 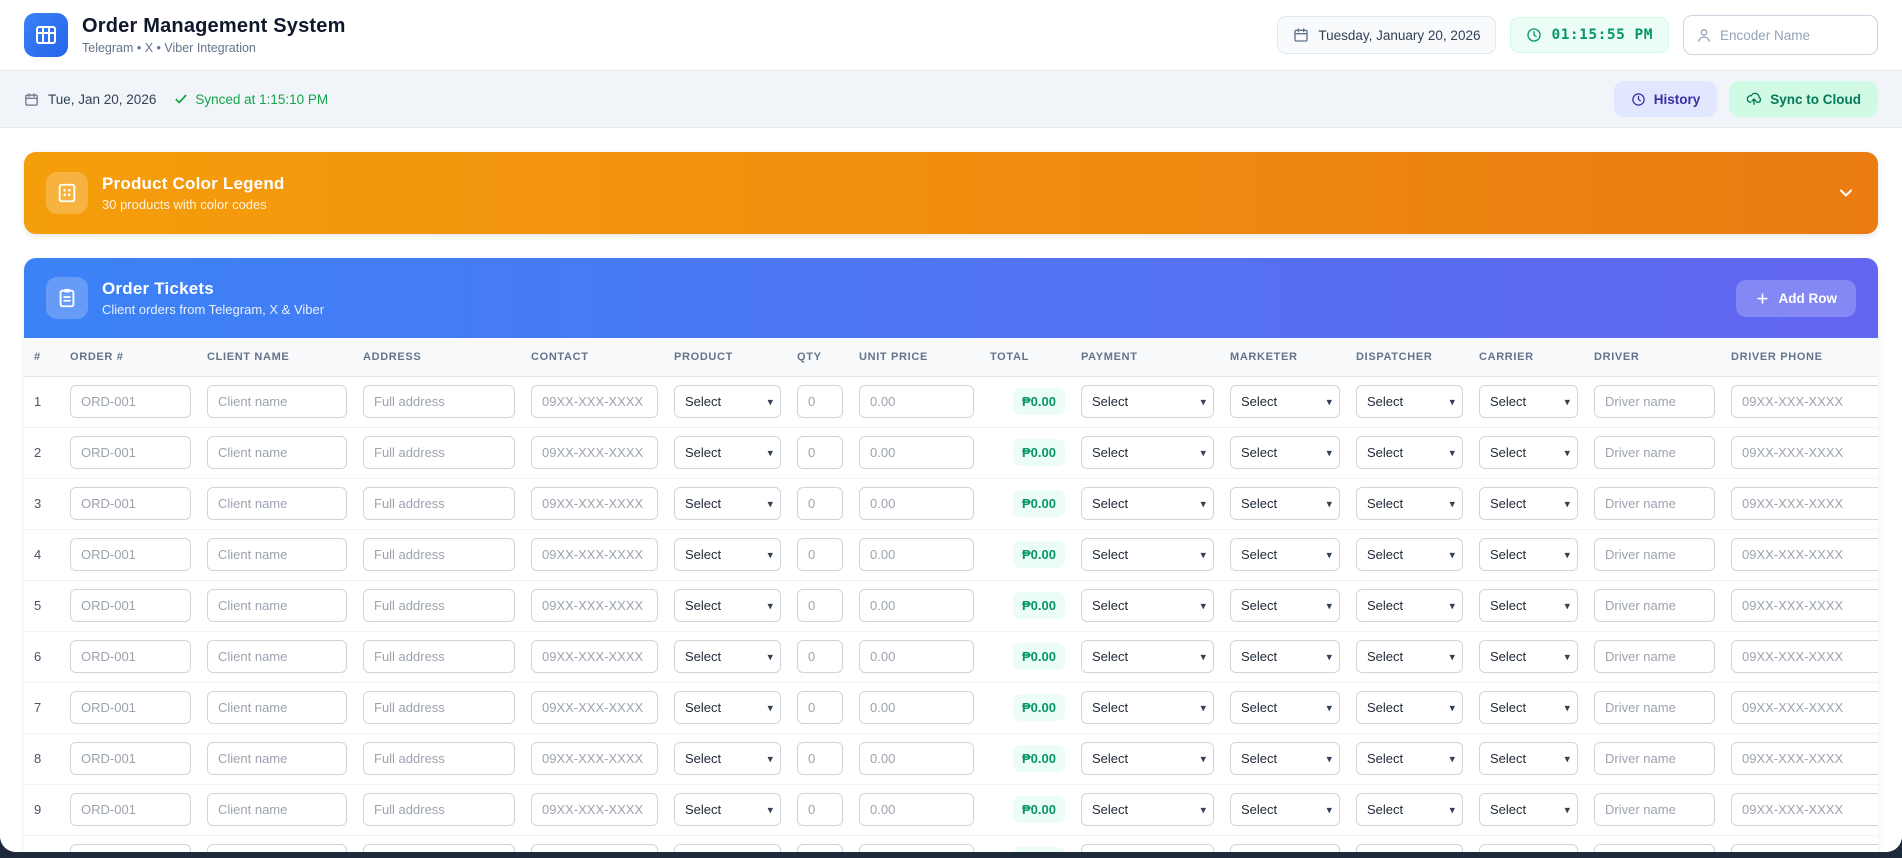 I want to click on history-button: History, so click(x=1665, y=99).